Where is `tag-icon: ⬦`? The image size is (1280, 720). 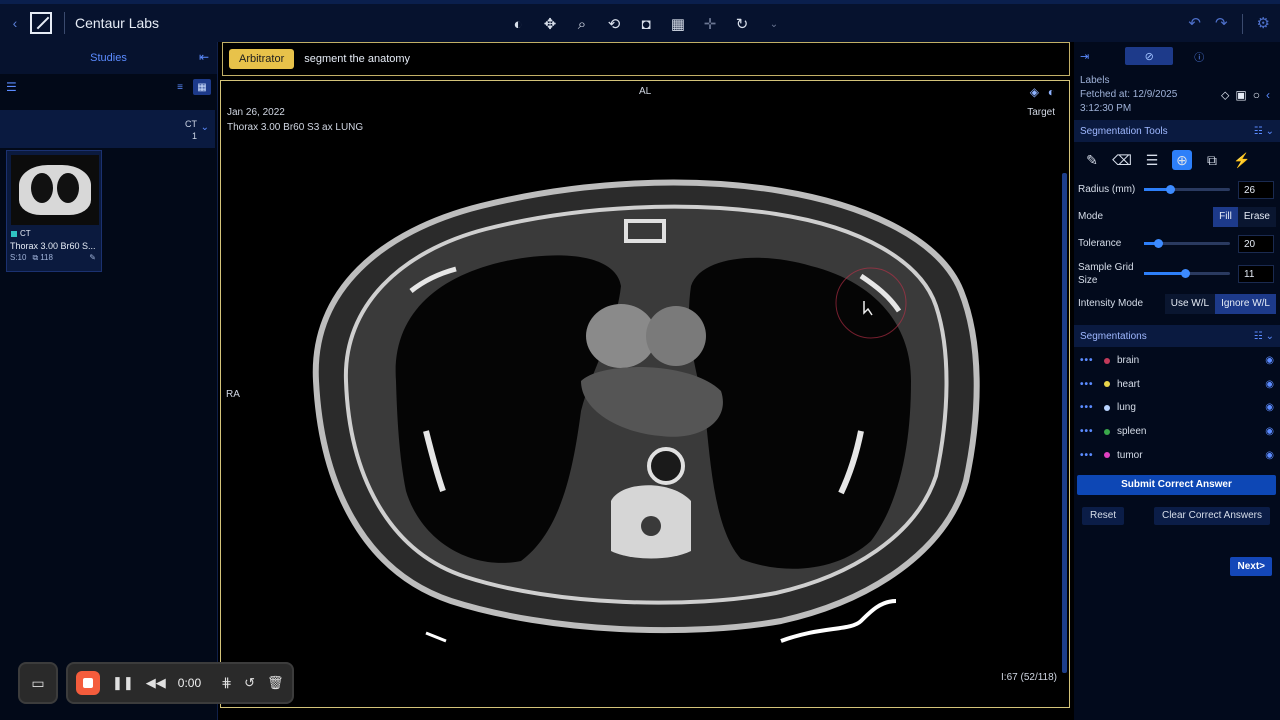
tag-icon: ⬦ is located at coordinates (1225, 95).